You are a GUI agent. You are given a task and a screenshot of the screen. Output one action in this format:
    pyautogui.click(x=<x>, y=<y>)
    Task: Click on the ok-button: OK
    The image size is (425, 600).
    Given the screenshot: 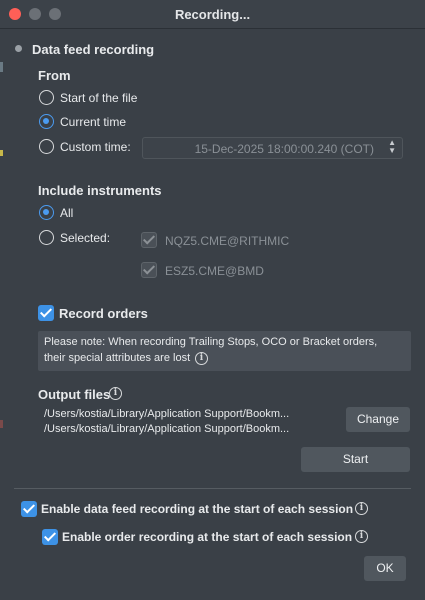 What is the action you would take?
    pyautogui.click(x=385, y=568)
    